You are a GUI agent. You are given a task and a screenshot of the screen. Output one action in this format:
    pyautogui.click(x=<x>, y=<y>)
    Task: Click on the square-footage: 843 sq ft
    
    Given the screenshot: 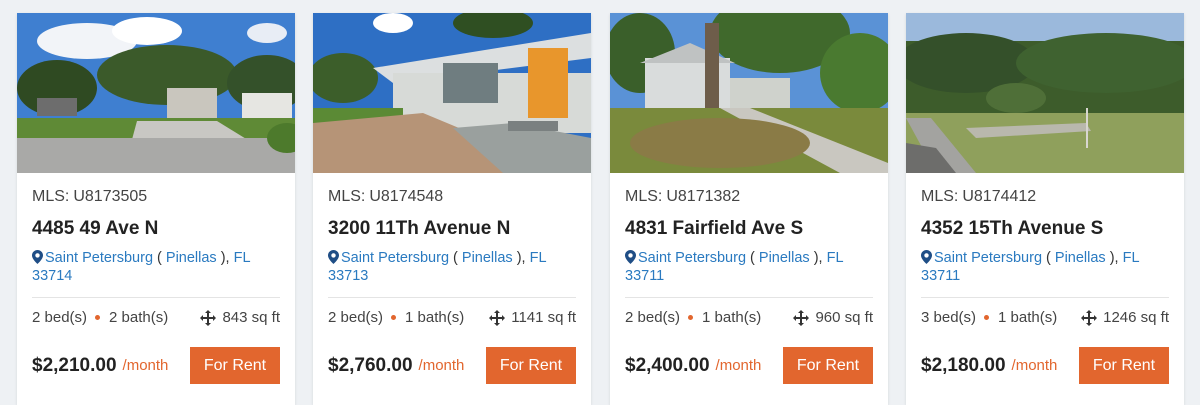 What is the action you would take?
    pyautogui.click(x=240, y=317)
    